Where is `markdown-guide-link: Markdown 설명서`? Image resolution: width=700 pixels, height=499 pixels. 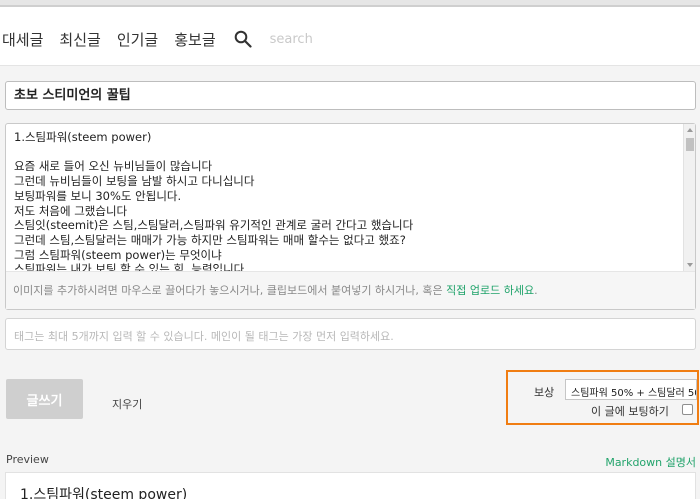 markdown-guide-link: Markdown 설명서 is located at coordinates (650, 462).